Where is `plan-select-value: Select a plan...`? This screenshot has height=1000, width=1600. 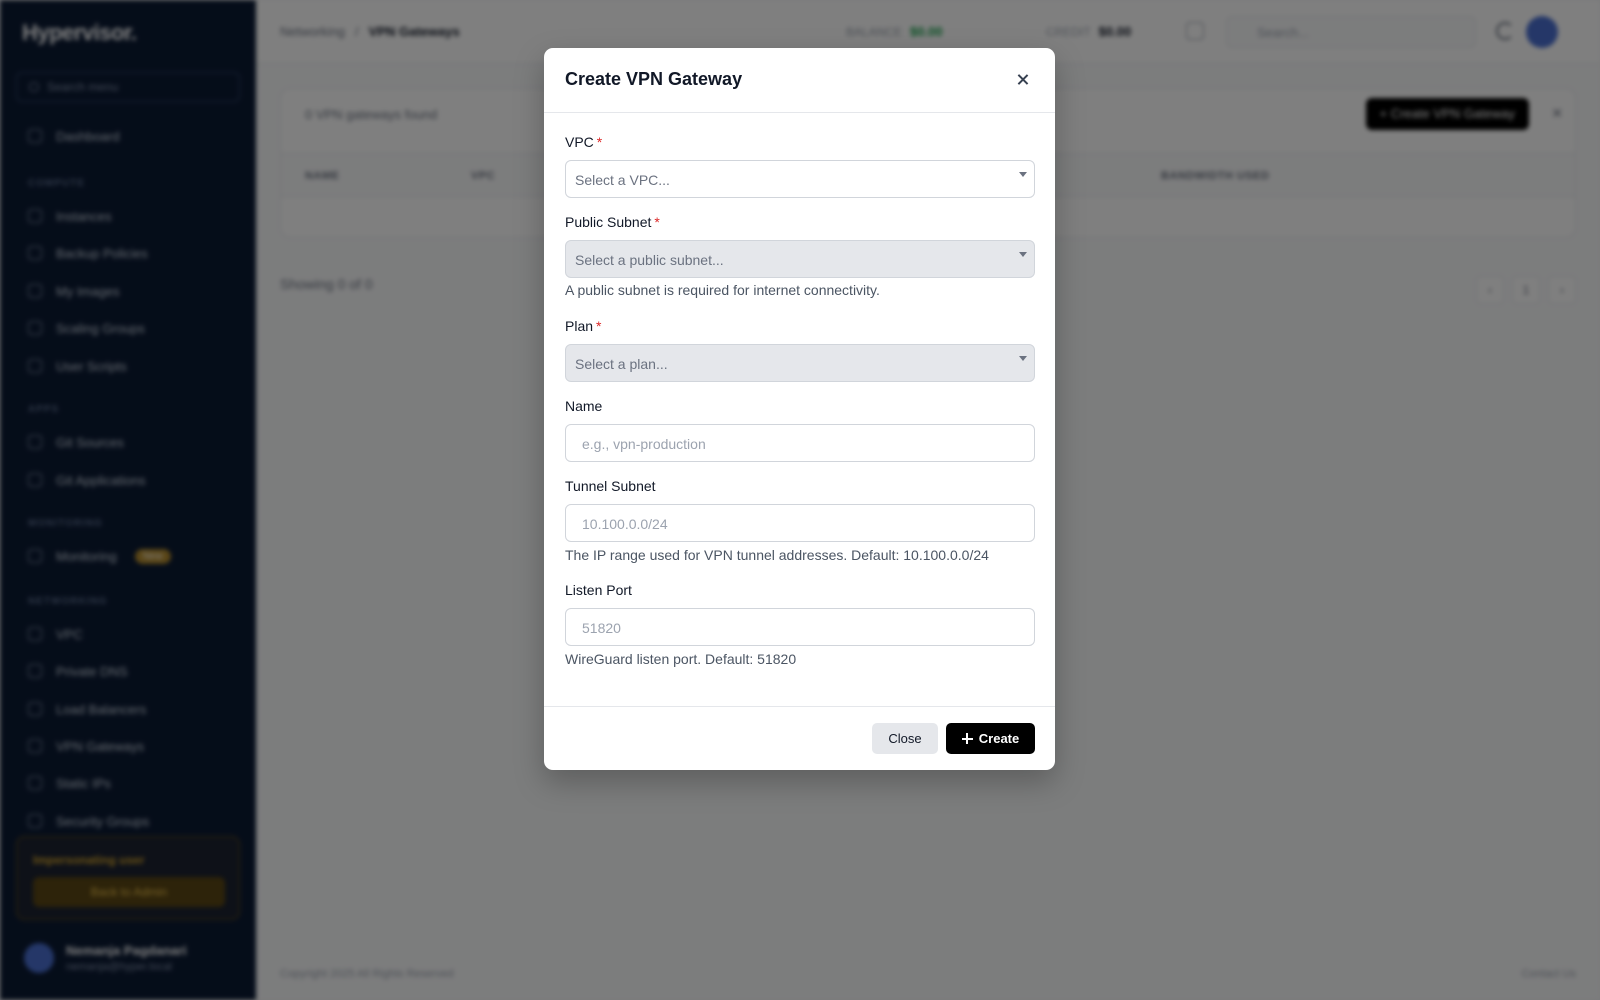 plan-select-value: Select a plan... is located at coordinates (621, 364).